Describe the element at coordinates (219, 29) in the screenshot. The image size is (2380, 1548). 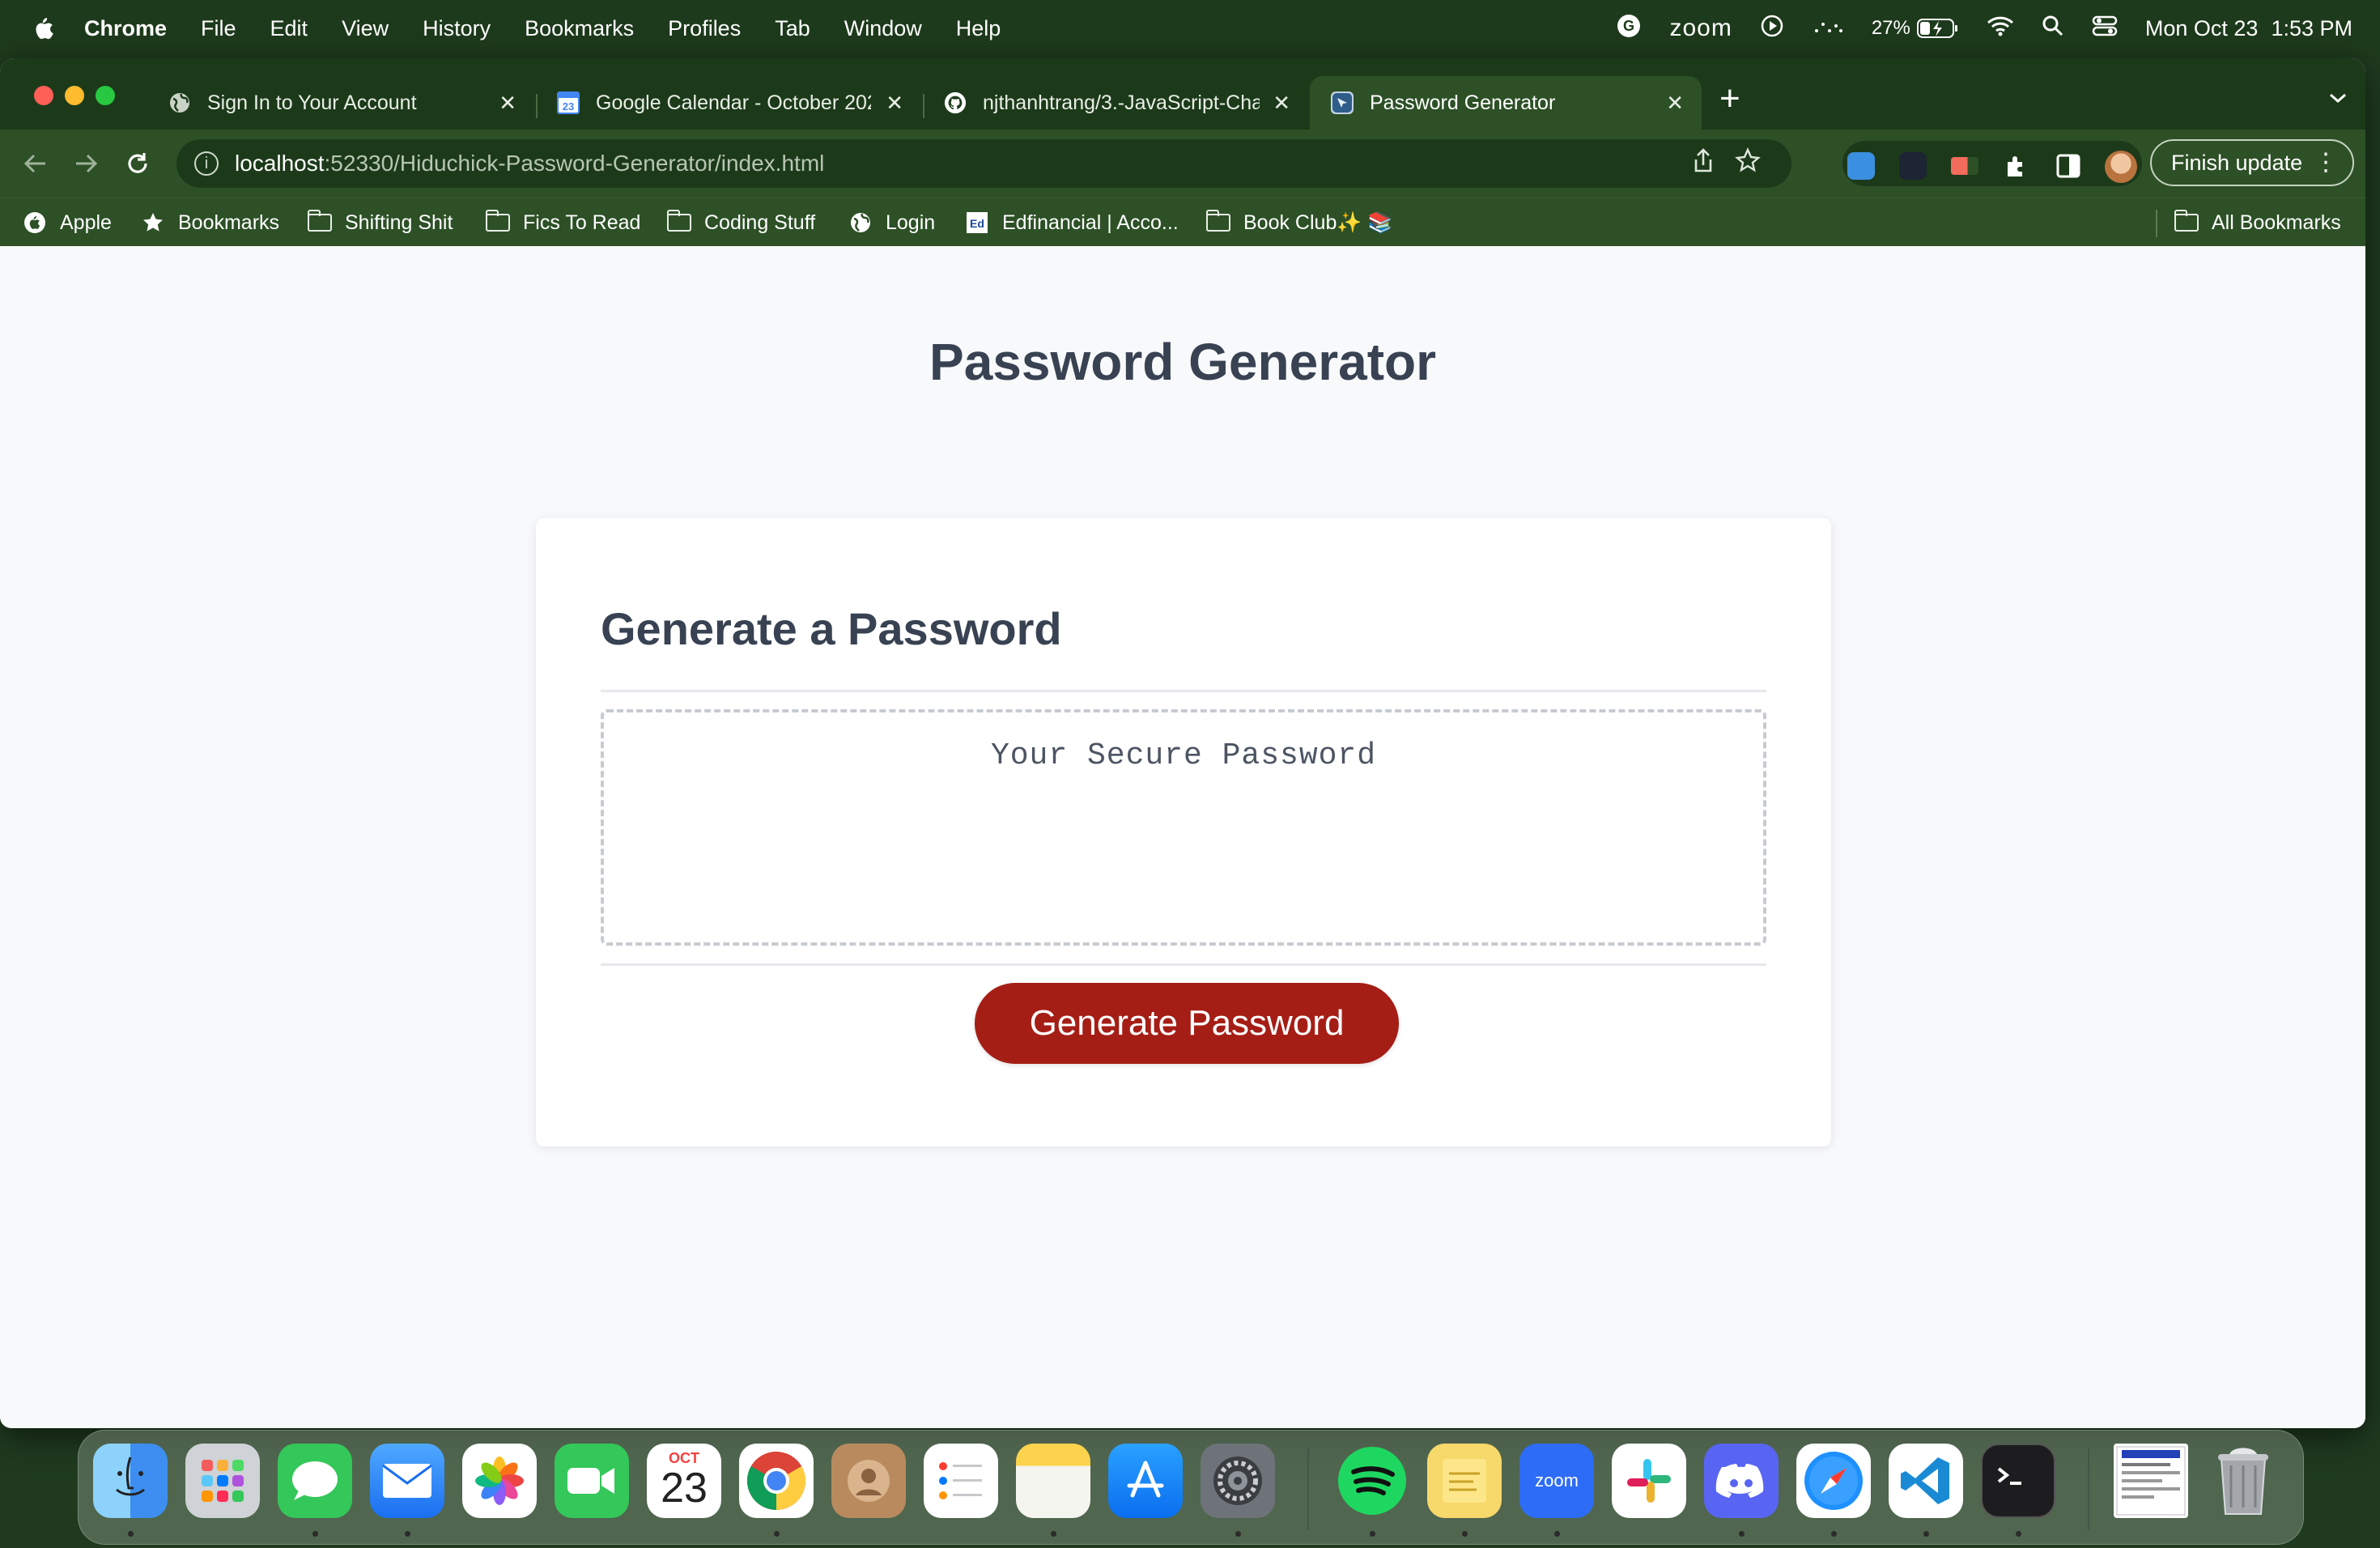
I see `menu-file: File` at that location.